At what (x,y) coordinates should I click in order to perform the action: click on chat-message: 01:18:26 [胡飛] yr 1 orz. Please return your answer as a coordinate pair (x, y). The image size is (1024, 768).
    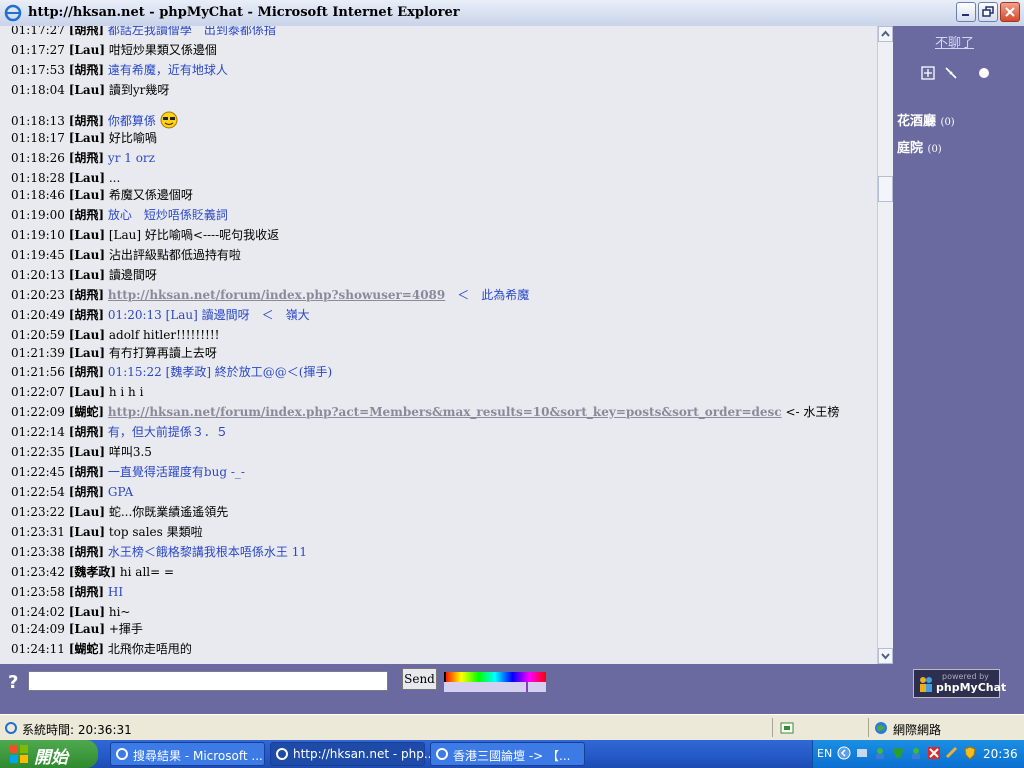
    Looking at the image, I should click on (83, 158).